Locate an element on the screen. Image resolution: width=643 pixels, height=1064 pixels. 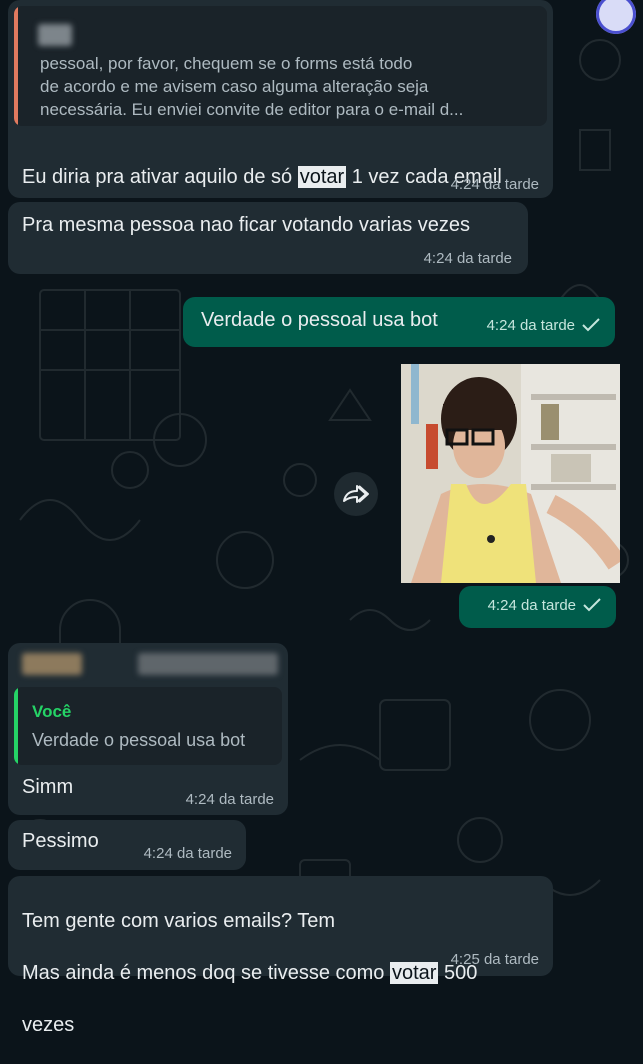
forward-icon is located at coordinates (356, 494).